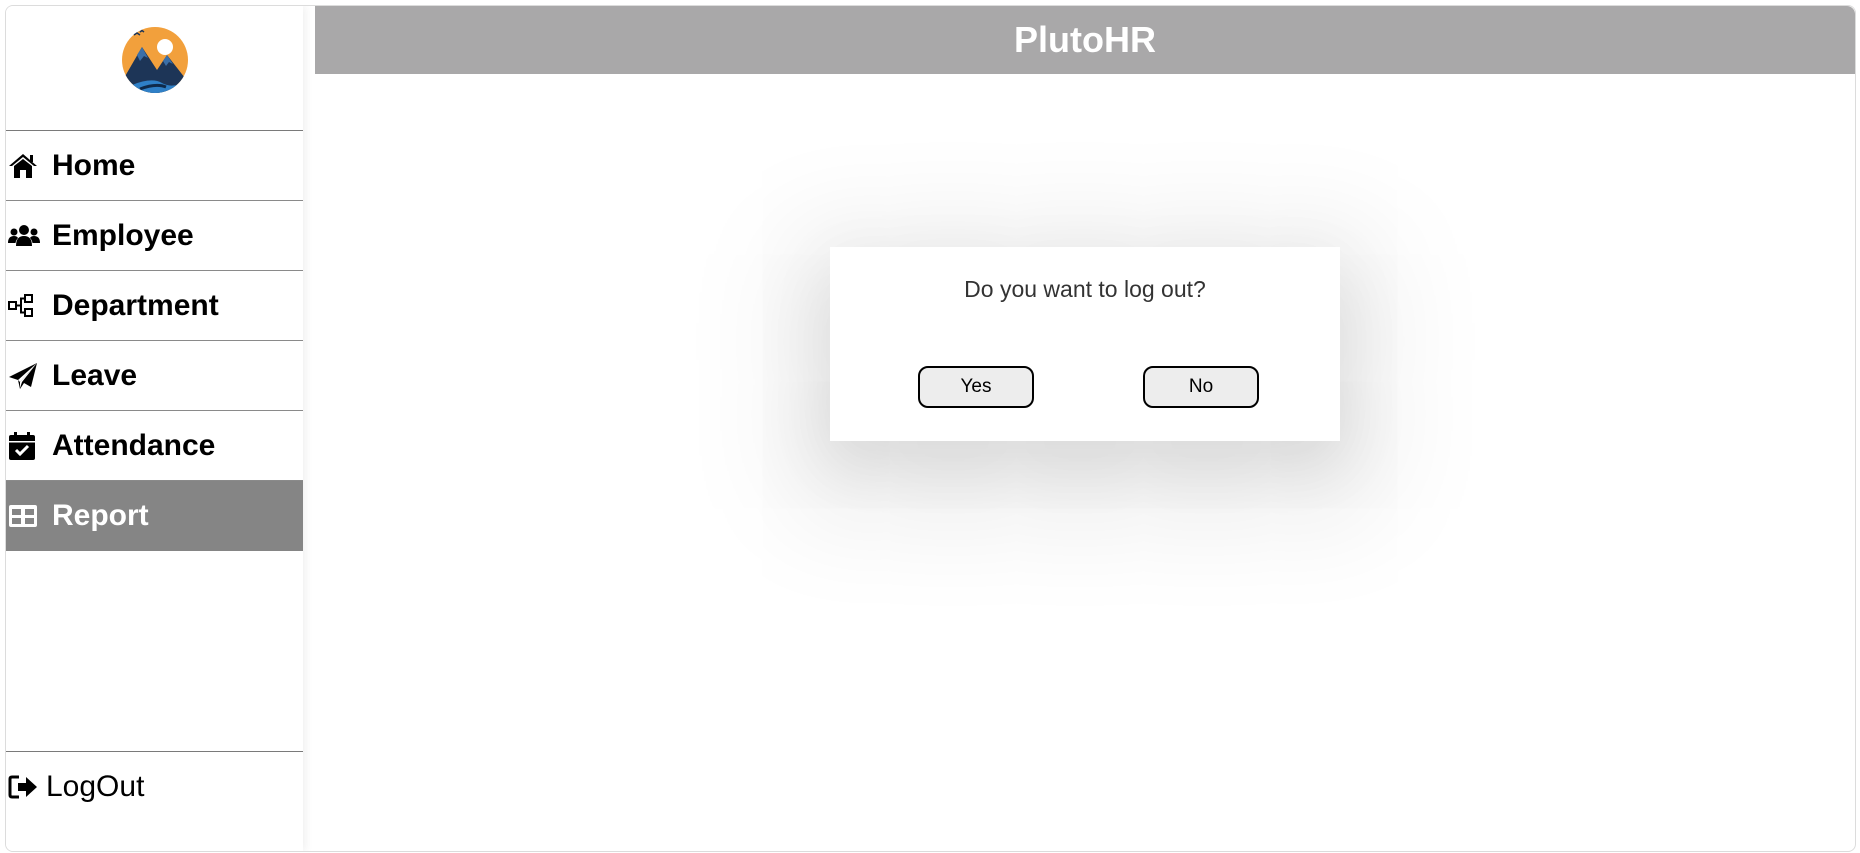  What do you see at coordinates (29, 166) in the screenshot?
I see `home-icon` at bounding box center [29, 166].